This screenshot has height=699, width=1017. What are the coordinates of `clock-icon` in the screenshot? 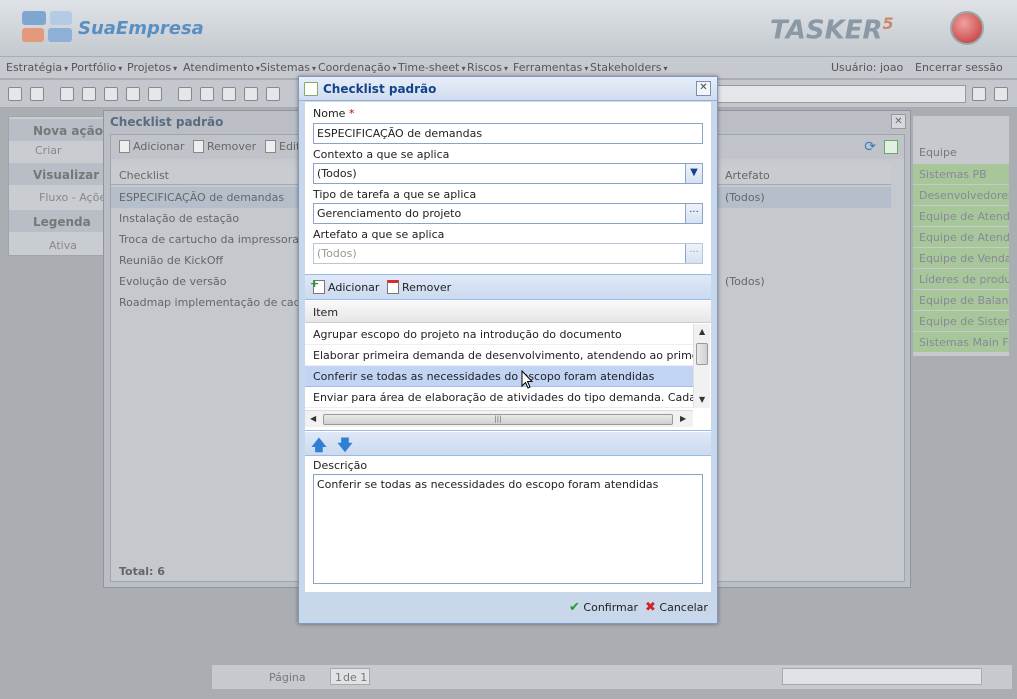 It's located at (967, 28).